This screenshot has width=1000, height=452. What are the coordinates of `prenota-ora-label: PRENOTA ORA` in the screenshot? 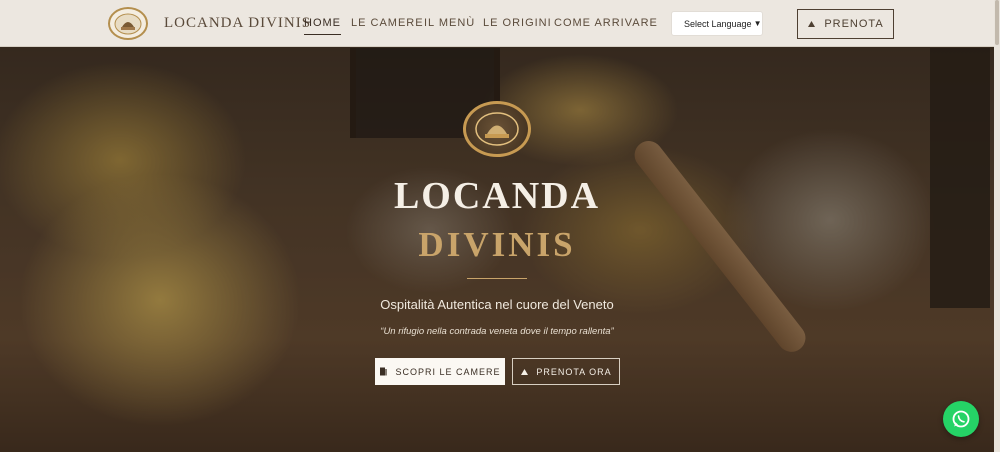 It's located at (574, 371).